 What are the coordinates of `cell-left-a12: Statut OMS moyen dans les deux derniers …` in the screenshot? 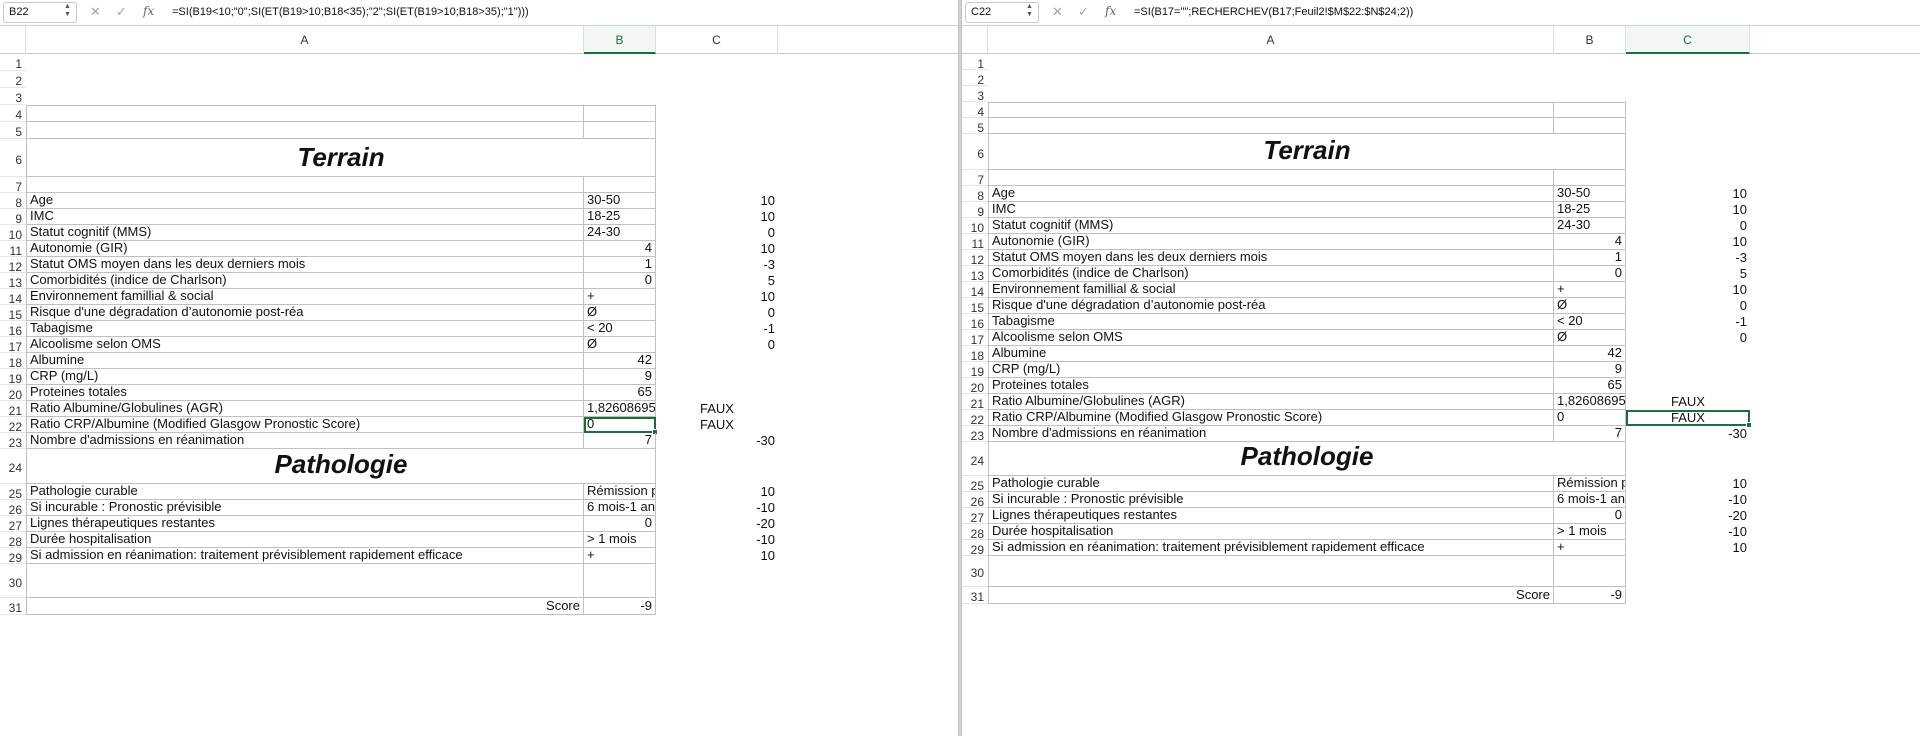 It's located at (305, 265).